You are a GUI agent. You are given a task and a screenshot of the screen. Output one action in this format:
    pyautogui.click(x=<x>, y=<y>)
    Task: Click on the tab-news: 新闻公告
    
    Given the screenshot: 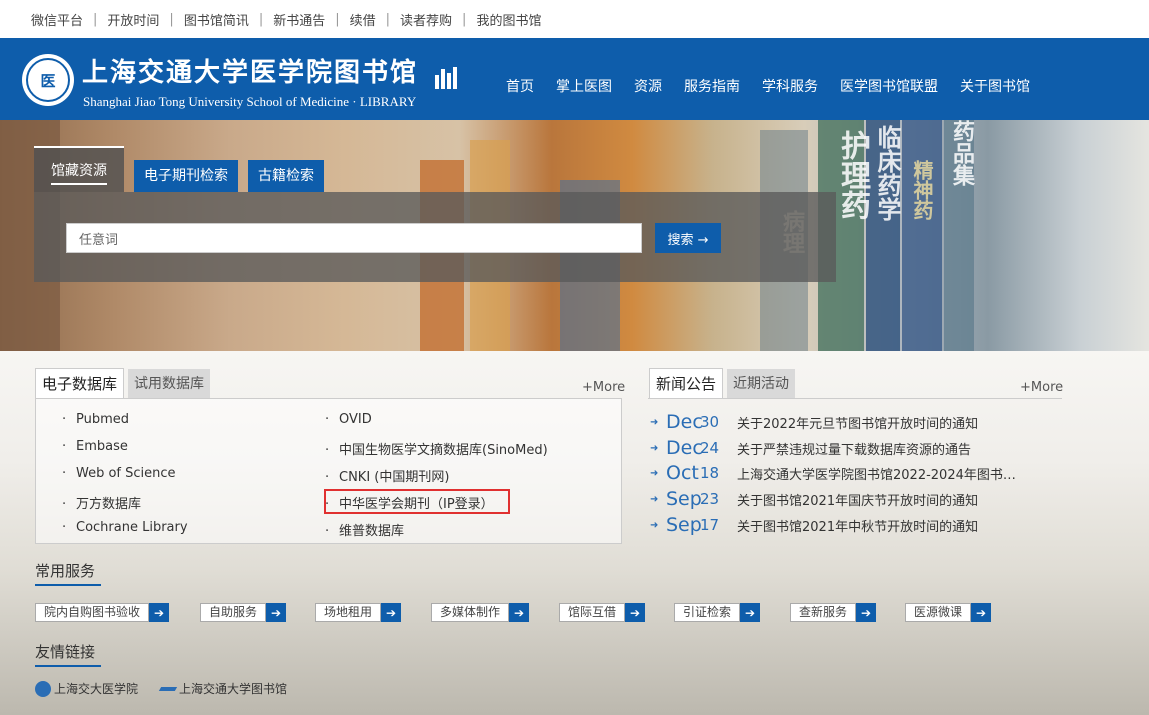 What is the action you would take?
    pyautogui.click(x=686, y=383)
    